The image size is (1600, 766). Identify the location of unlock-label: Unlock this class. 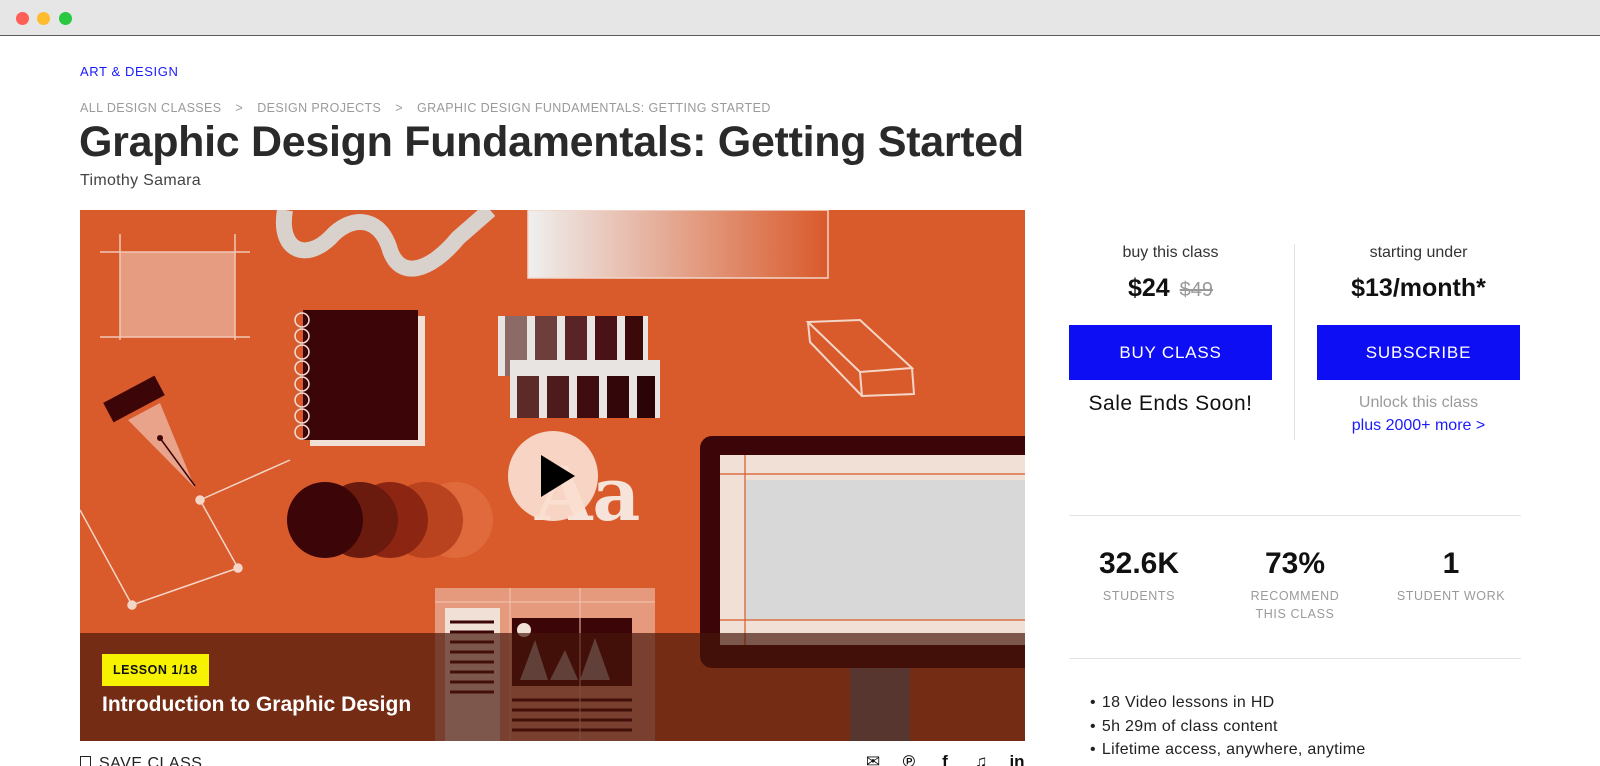
(1418, 402).